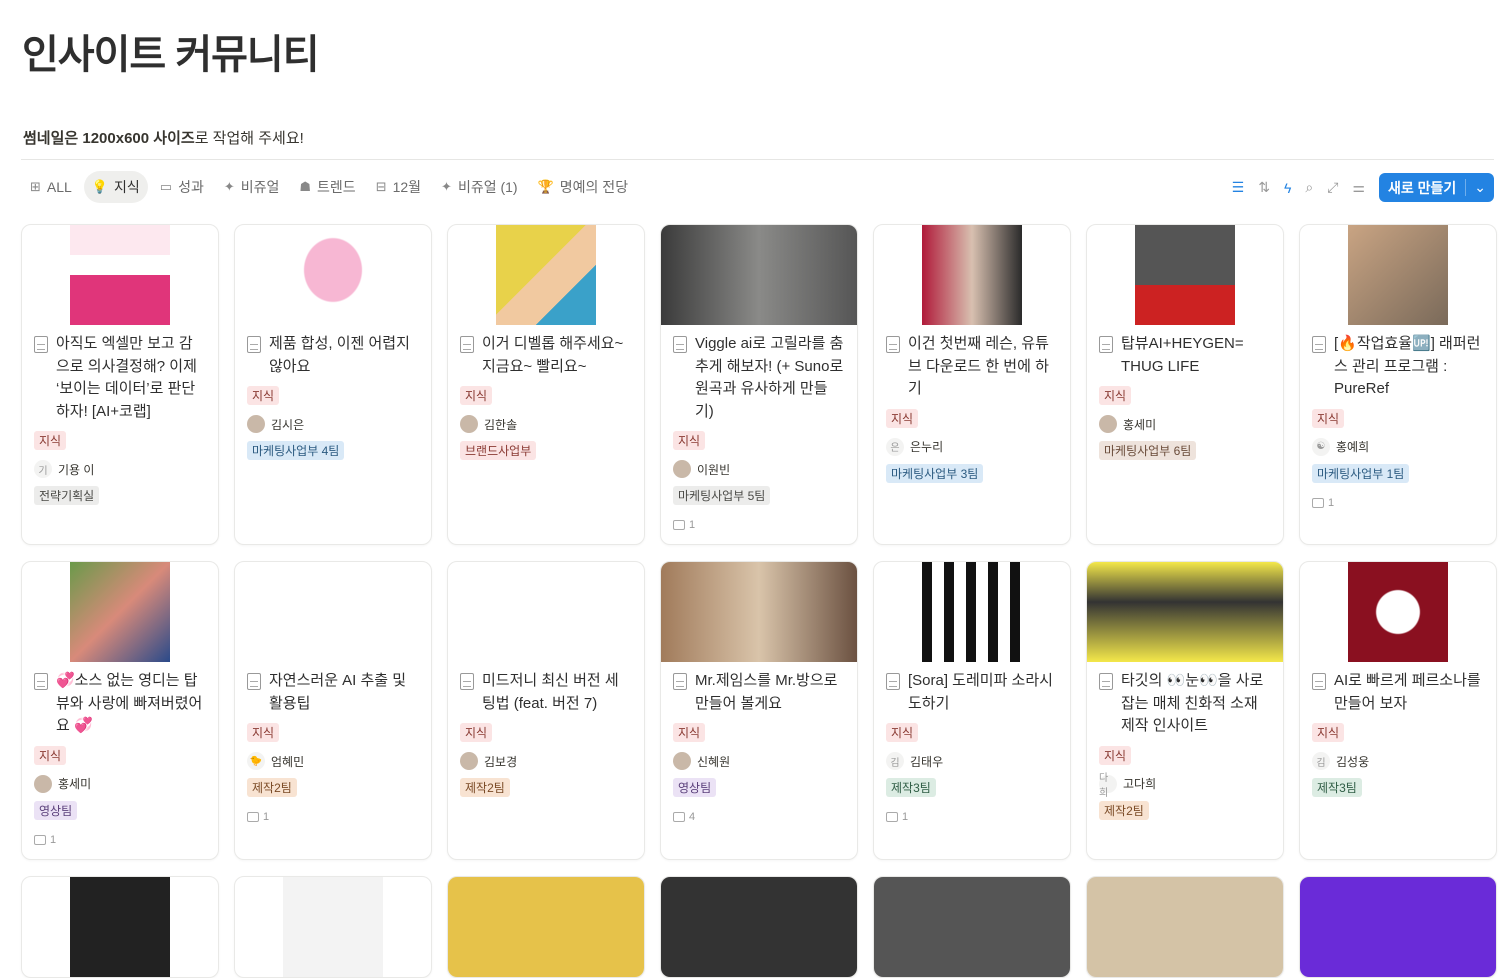  Describe the element at coordinates (333, 748) in the screenshot. I see `card-body: 자연스러운 AI 추출 및 활용팁 지식 🐤 엄혜민 제작2팀 1` at that location.